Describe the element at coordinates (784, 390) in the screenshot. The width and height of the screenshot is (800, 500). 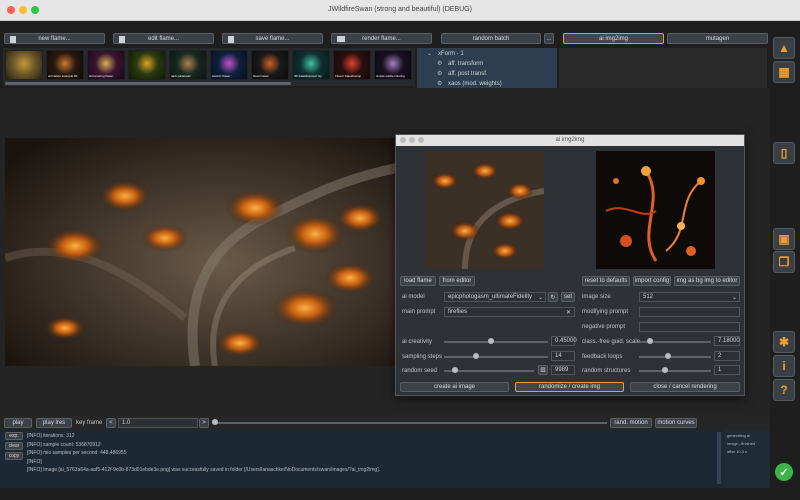
I see `help-icon: ?` at that location.